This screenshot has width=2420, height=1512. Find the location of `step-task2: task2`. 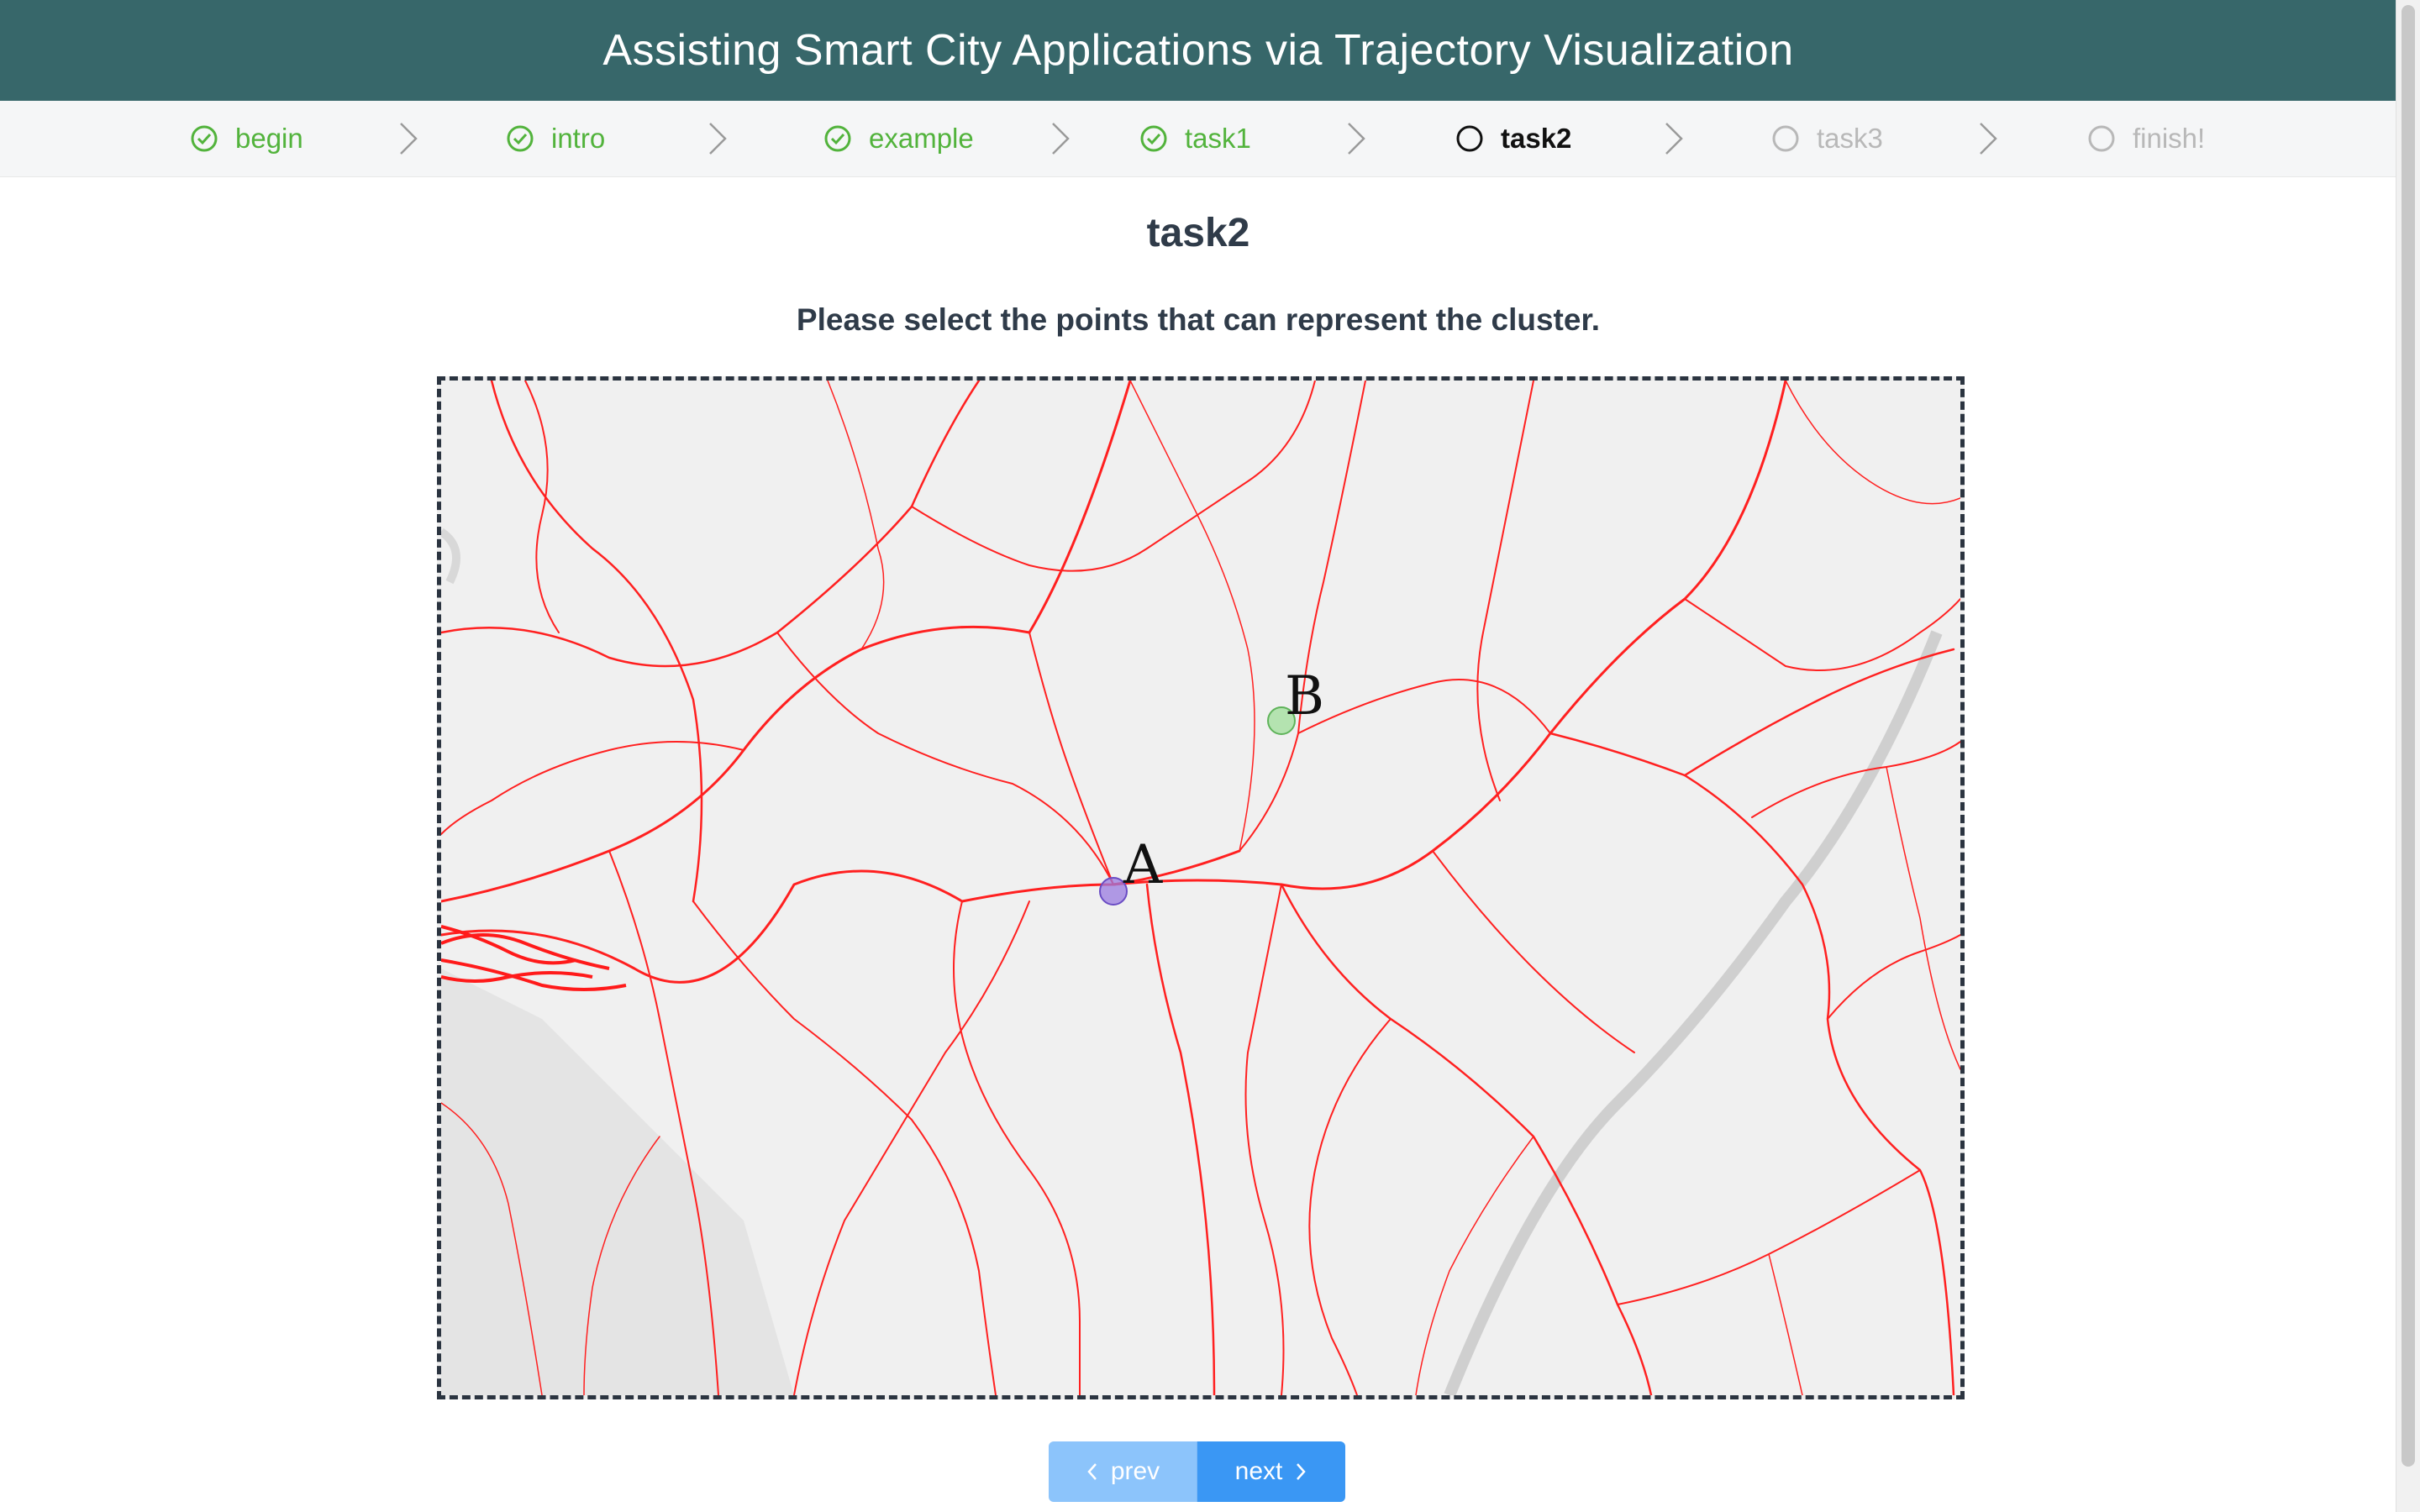

step-task2: task2 is located at coordinates (1513, 138).